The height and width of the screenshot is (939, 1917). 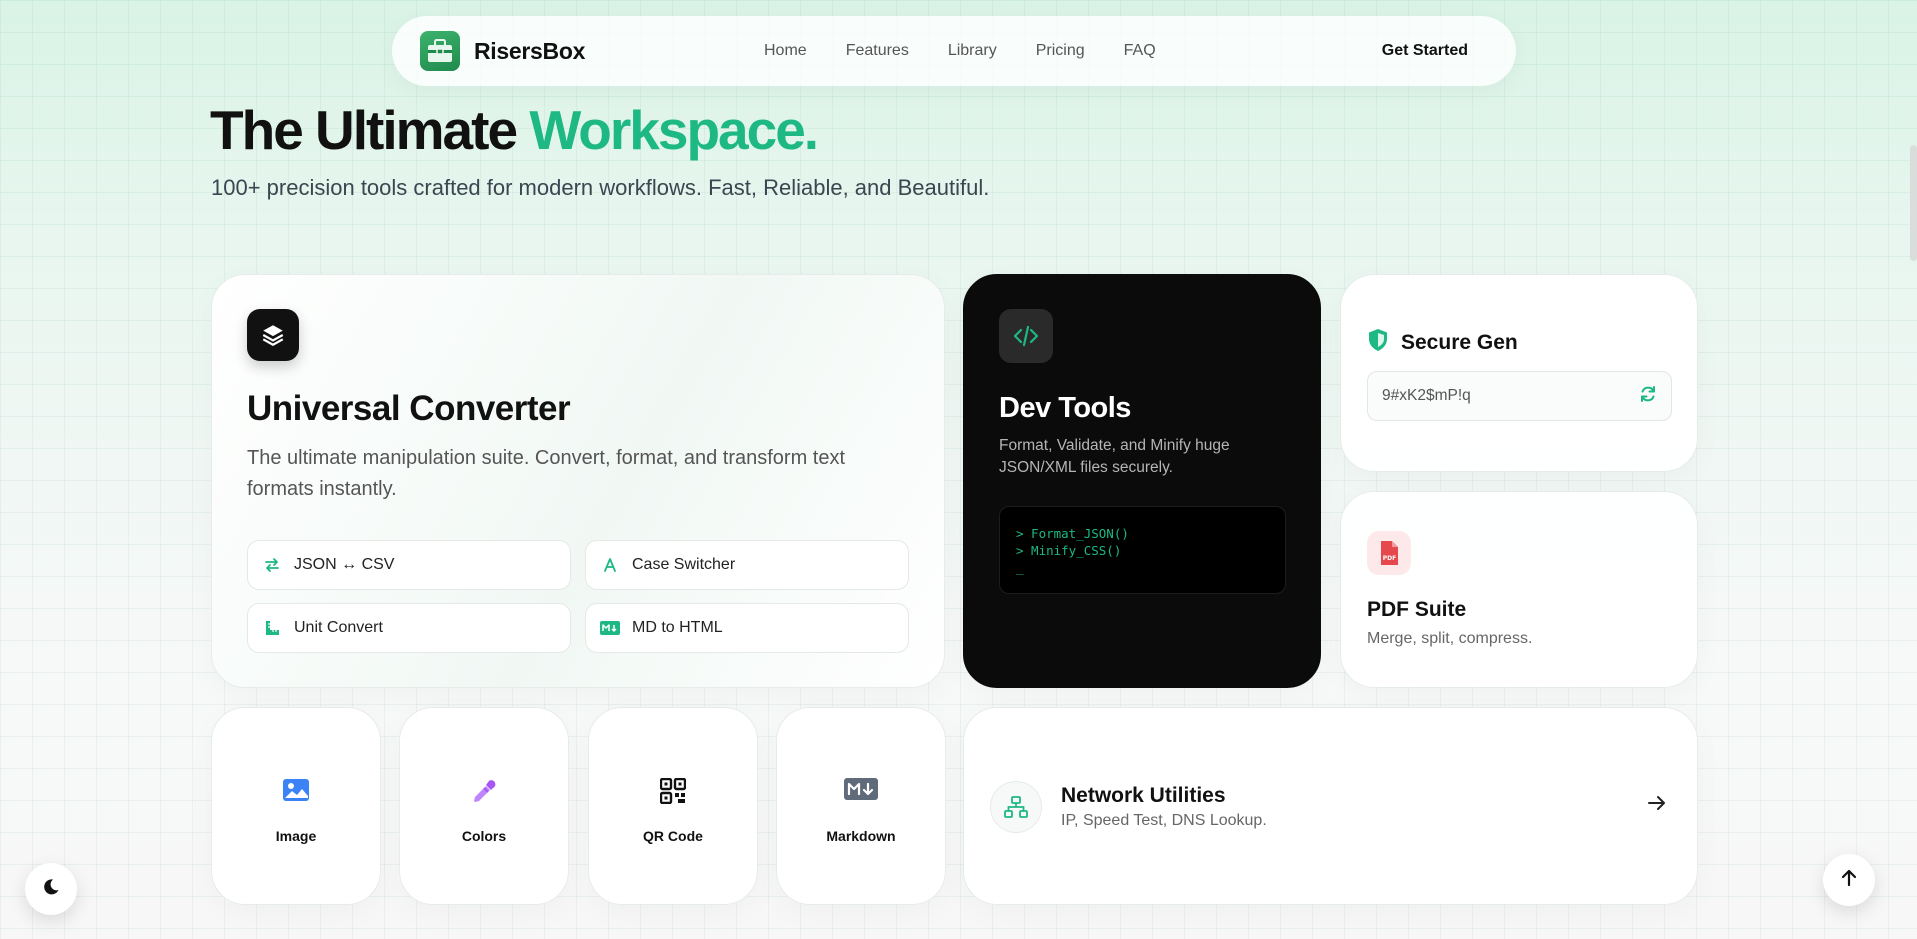 What do you see at coordinates (1648, 396) in the screenshot?
I see `refresh-icon` at bounding box center [1648, 396].